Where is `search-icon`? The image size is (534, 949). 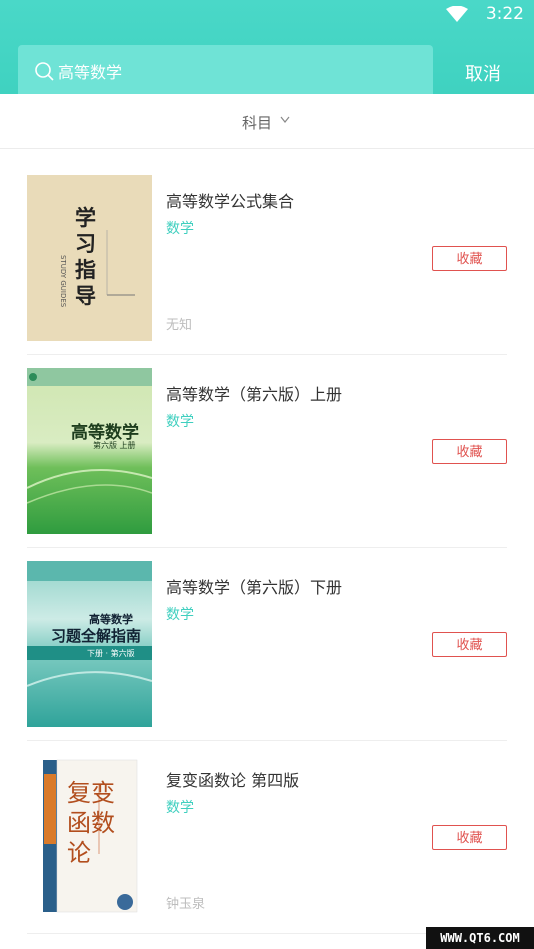 search-icon is located at coordinates (44, 71).